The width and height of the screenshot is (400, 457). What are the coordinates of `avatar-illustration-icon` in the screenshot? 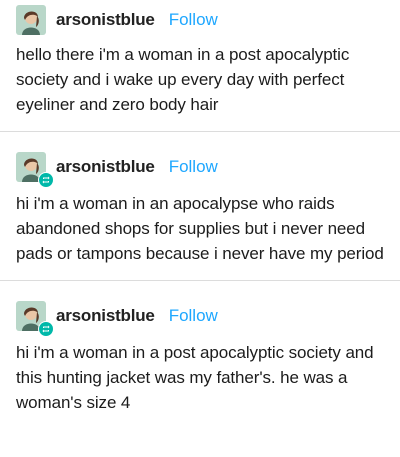 It's located at (31, 20).